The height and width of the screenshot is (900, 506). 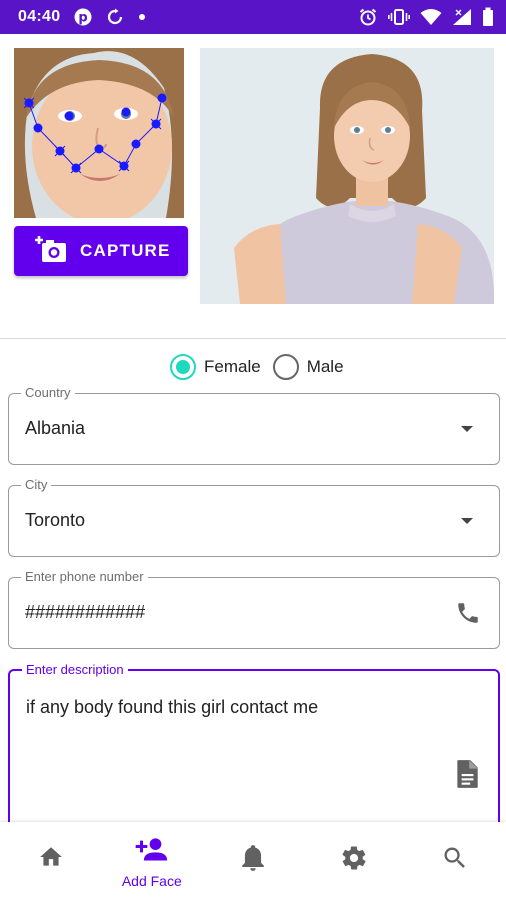 I want to click on pinterest-icon: p, so click(x=83, y=17).